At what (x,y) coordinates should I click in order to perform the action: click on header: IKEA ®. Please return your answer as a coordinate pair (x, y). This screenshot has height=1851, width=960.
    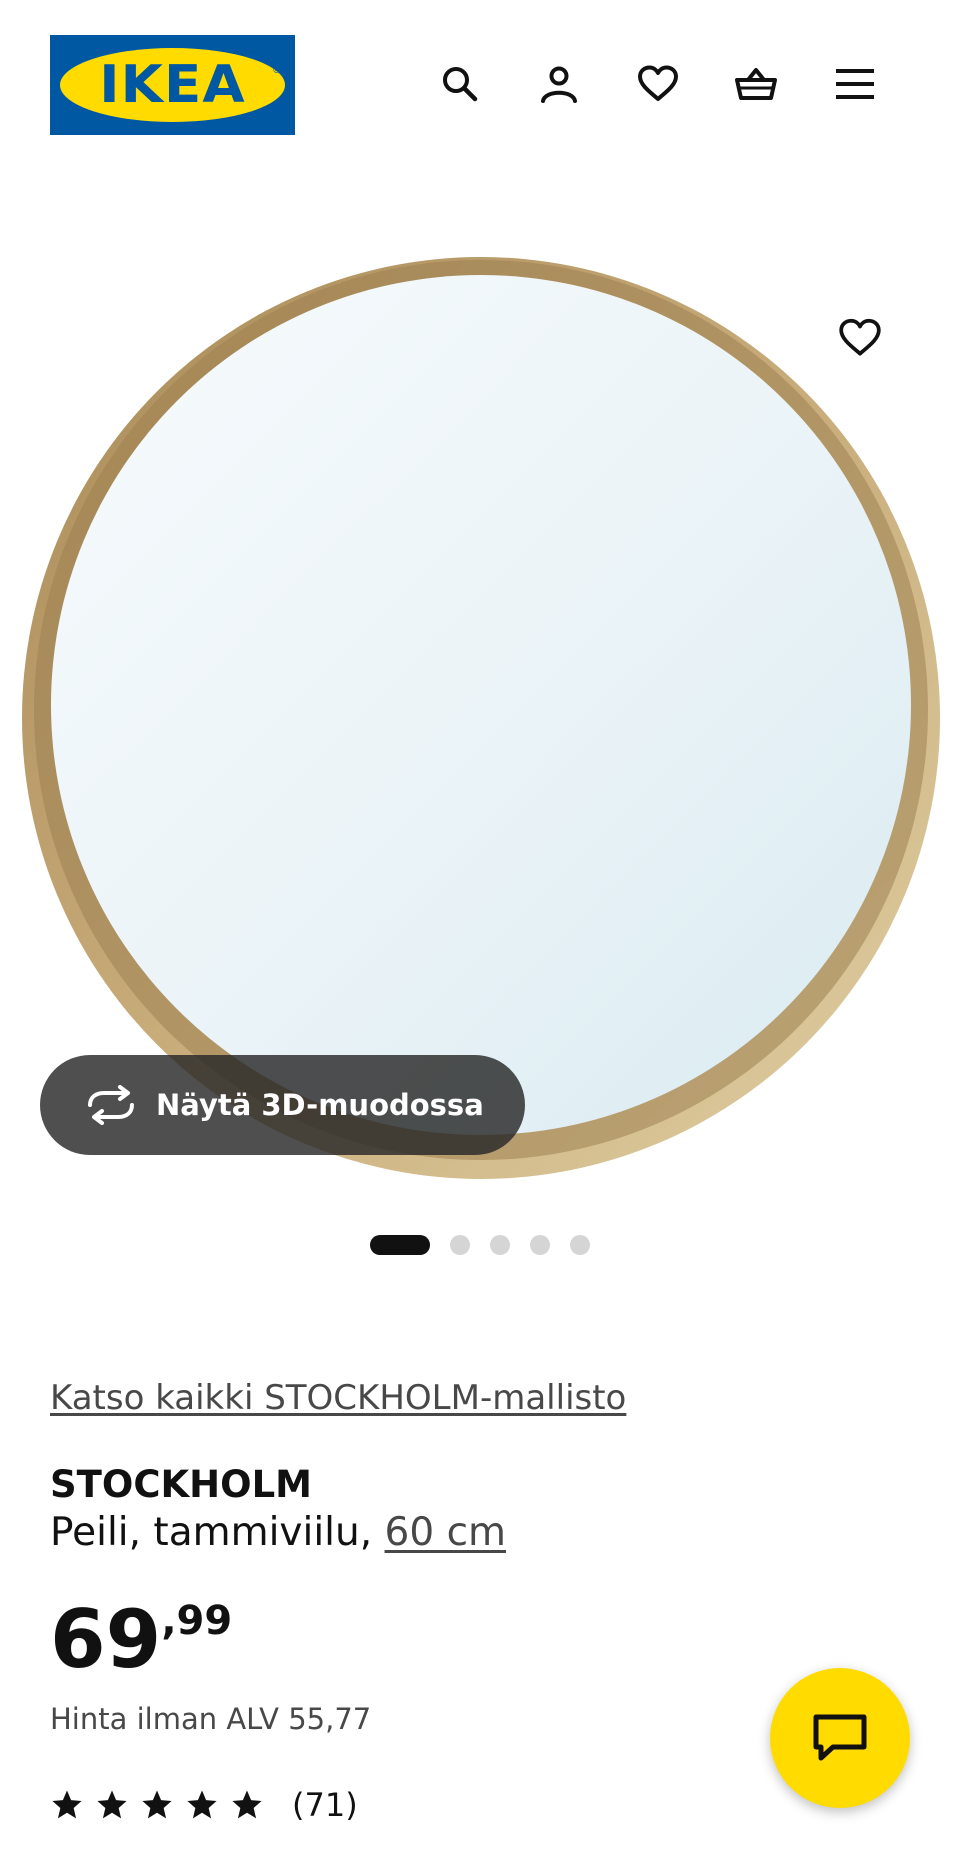
    Looking at the image, I should click on (480, 85).